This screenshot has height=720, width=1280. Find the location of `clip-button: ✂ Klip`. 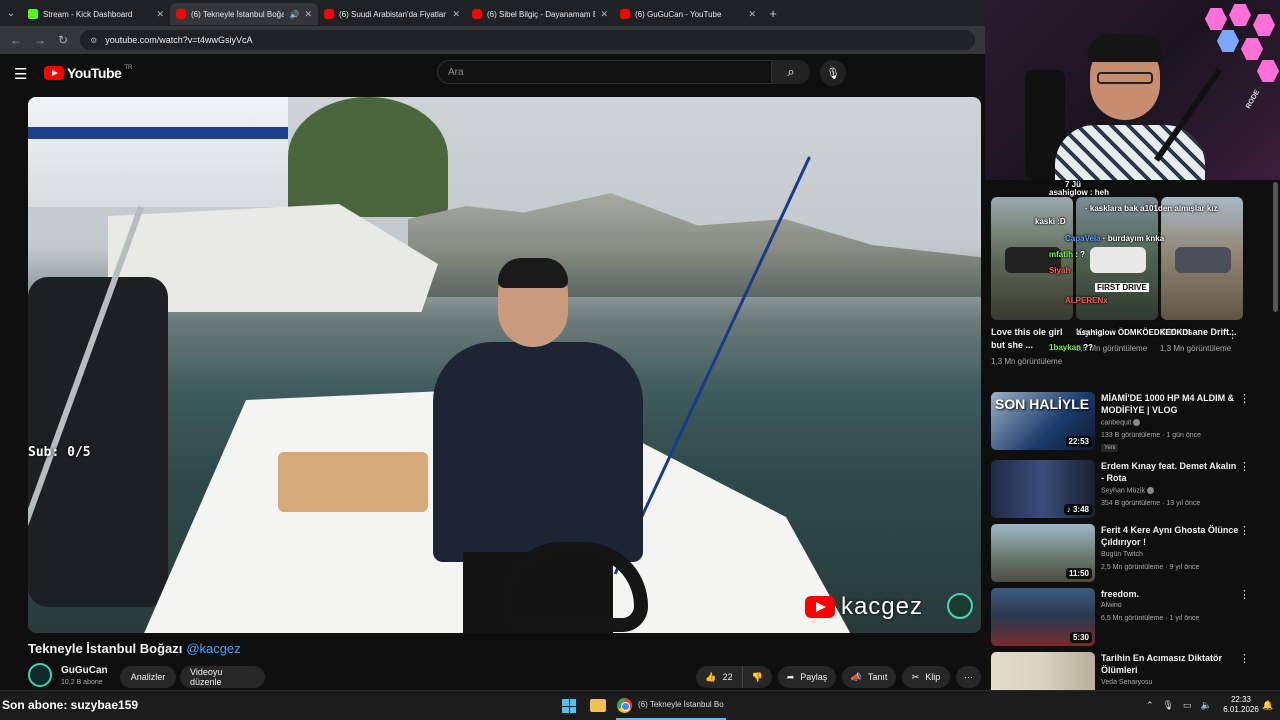

clip-button: ✂ Klip is located at coordinates (926, 677).